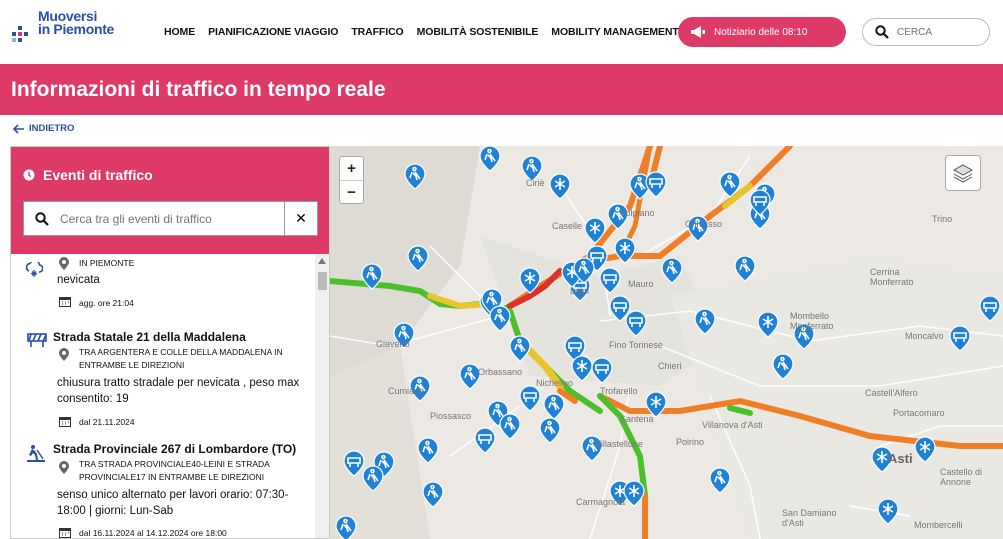 The image size is (1003, 539). I want to click on snow-marker-icon, so click(634, 493).